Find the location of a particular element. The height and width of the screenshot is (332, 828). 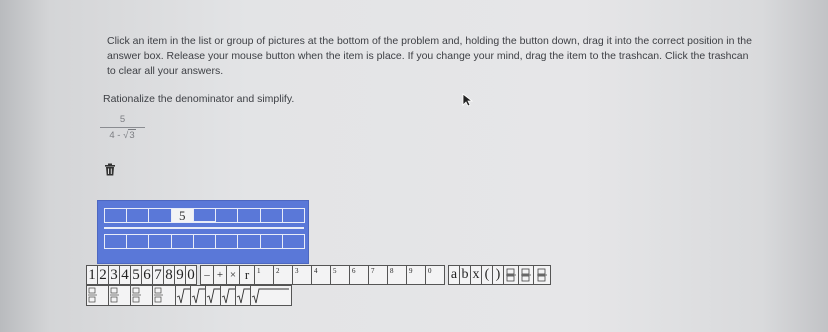

denominator-prefix: 4 - is located at coordinates (116, 135).